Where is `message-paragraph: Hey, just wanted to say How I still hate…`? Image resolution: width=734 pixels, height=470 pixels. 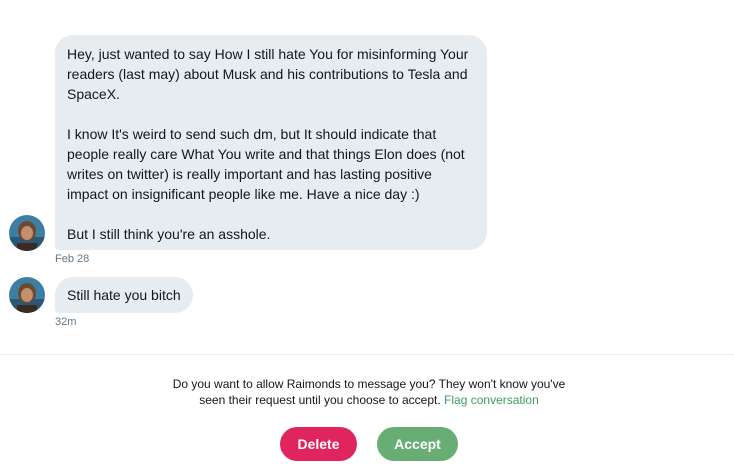 message-paragraph: Hey, just wanted to say How I still hate… is located at coordinates (268, 74).